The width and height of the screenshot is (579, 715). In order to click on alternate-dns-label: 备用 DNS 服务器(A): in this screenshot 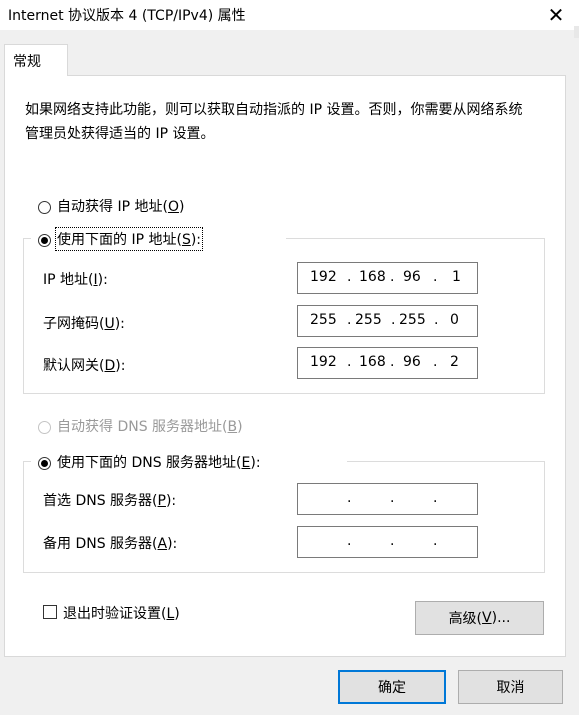, I will do `click(110, 544)`.